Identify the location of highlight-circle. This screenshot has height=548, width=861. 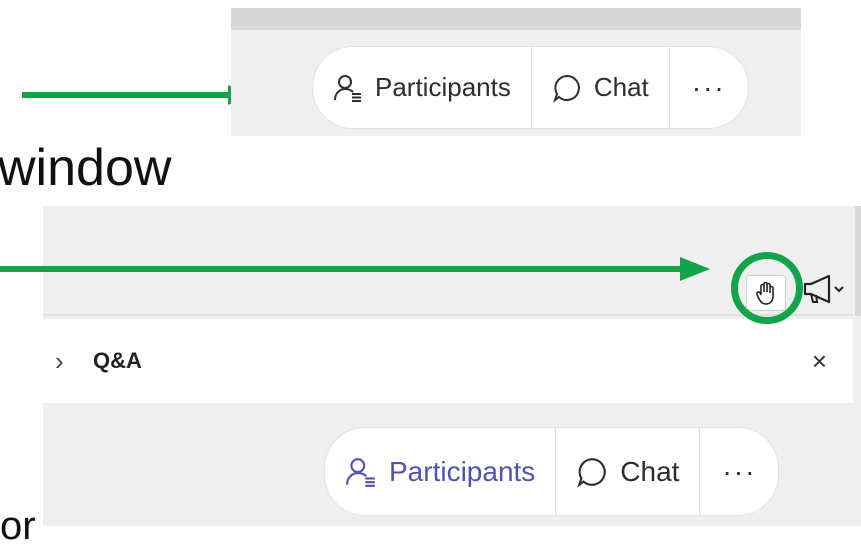
(767, 288).